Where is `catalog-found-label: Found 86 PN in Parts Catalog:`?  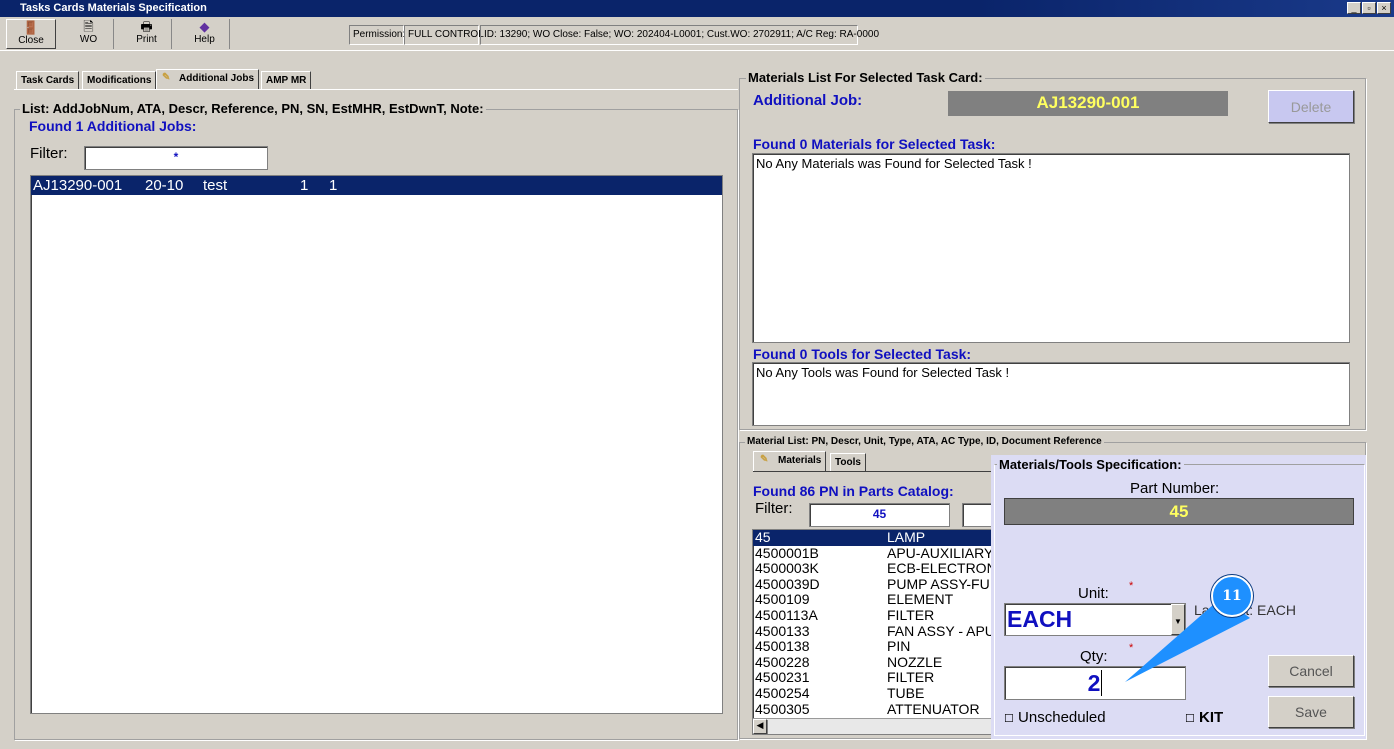
catalog-found-label: Found 86 PN in Parts Catalog: is located at coordinates (853, 491).